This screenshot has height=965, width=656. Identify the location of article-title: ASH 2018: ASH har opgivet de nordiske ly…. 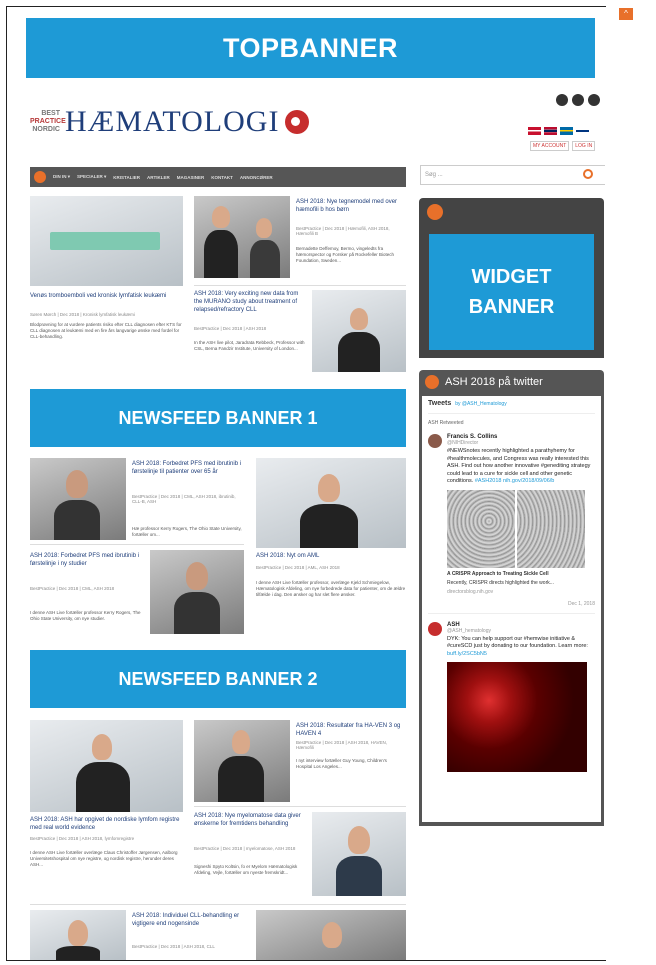
(106, 824).